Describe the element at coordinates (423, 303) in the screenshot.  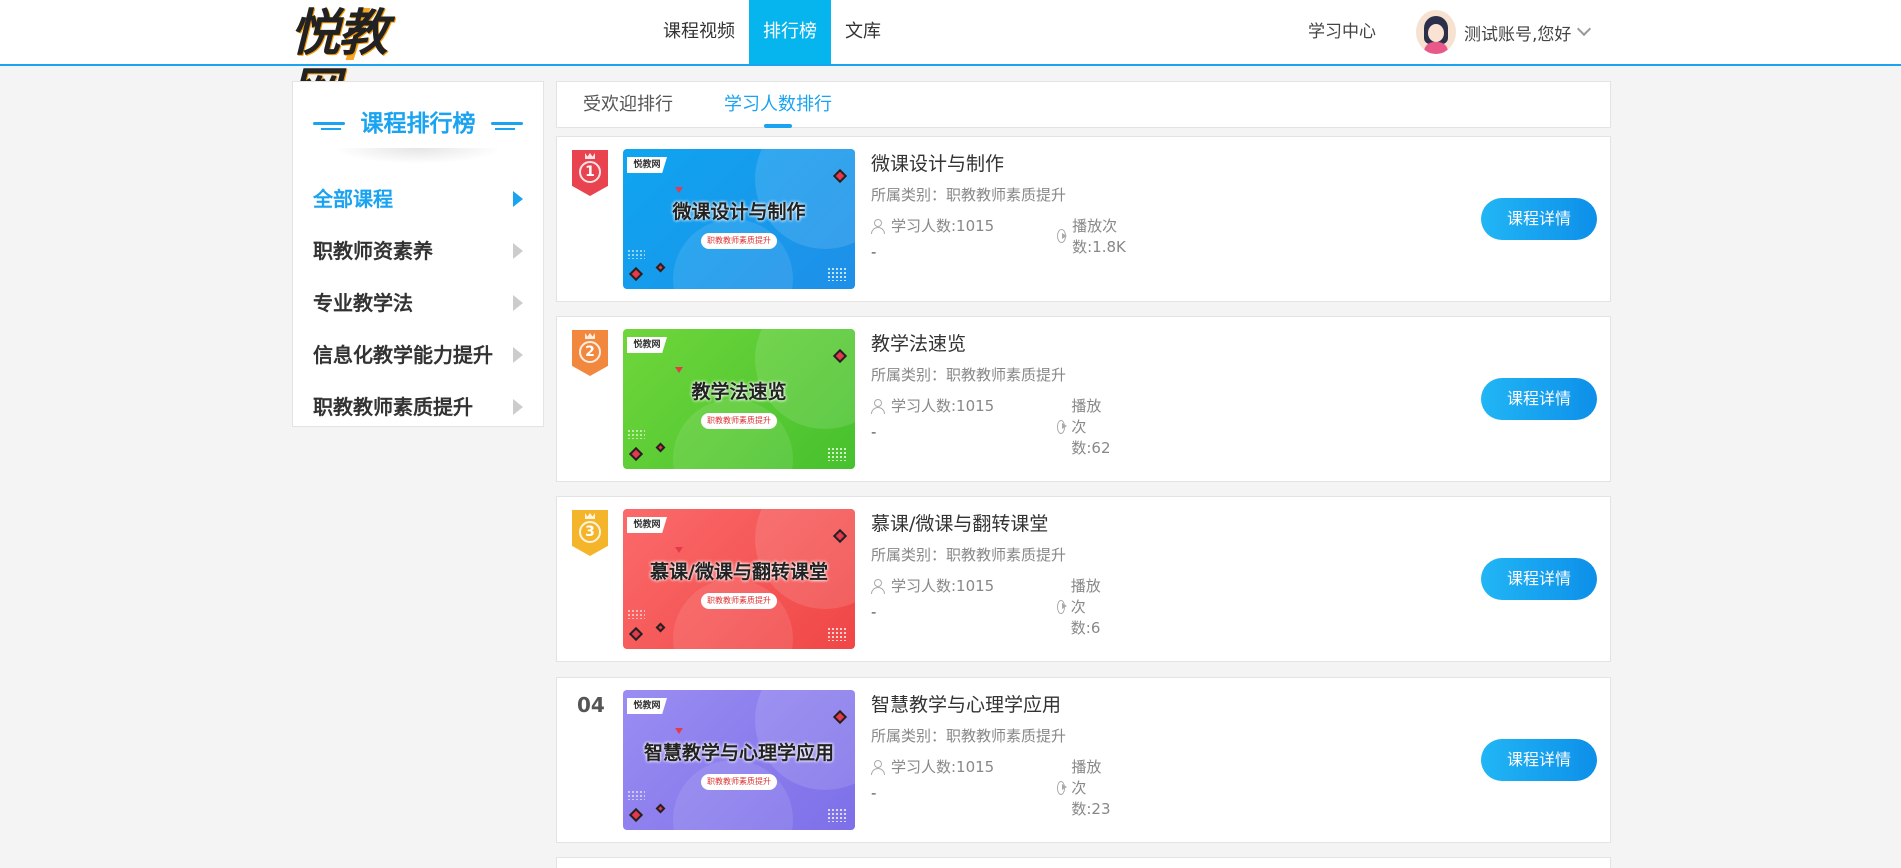
I see `sidebar-item-pedagogy: 专业教学法` at that location.